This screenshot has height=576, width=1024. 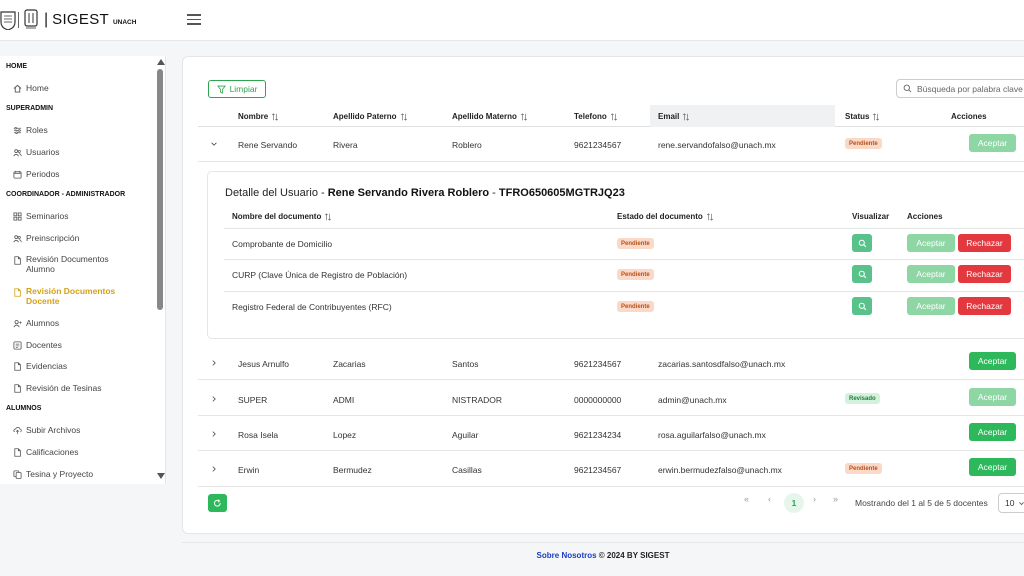 What do you see at coordinates (83, 238) in the screenshot?
I see `sidebar-item-preinscripcion: Preinscripción` at bounding box center [83, 238].